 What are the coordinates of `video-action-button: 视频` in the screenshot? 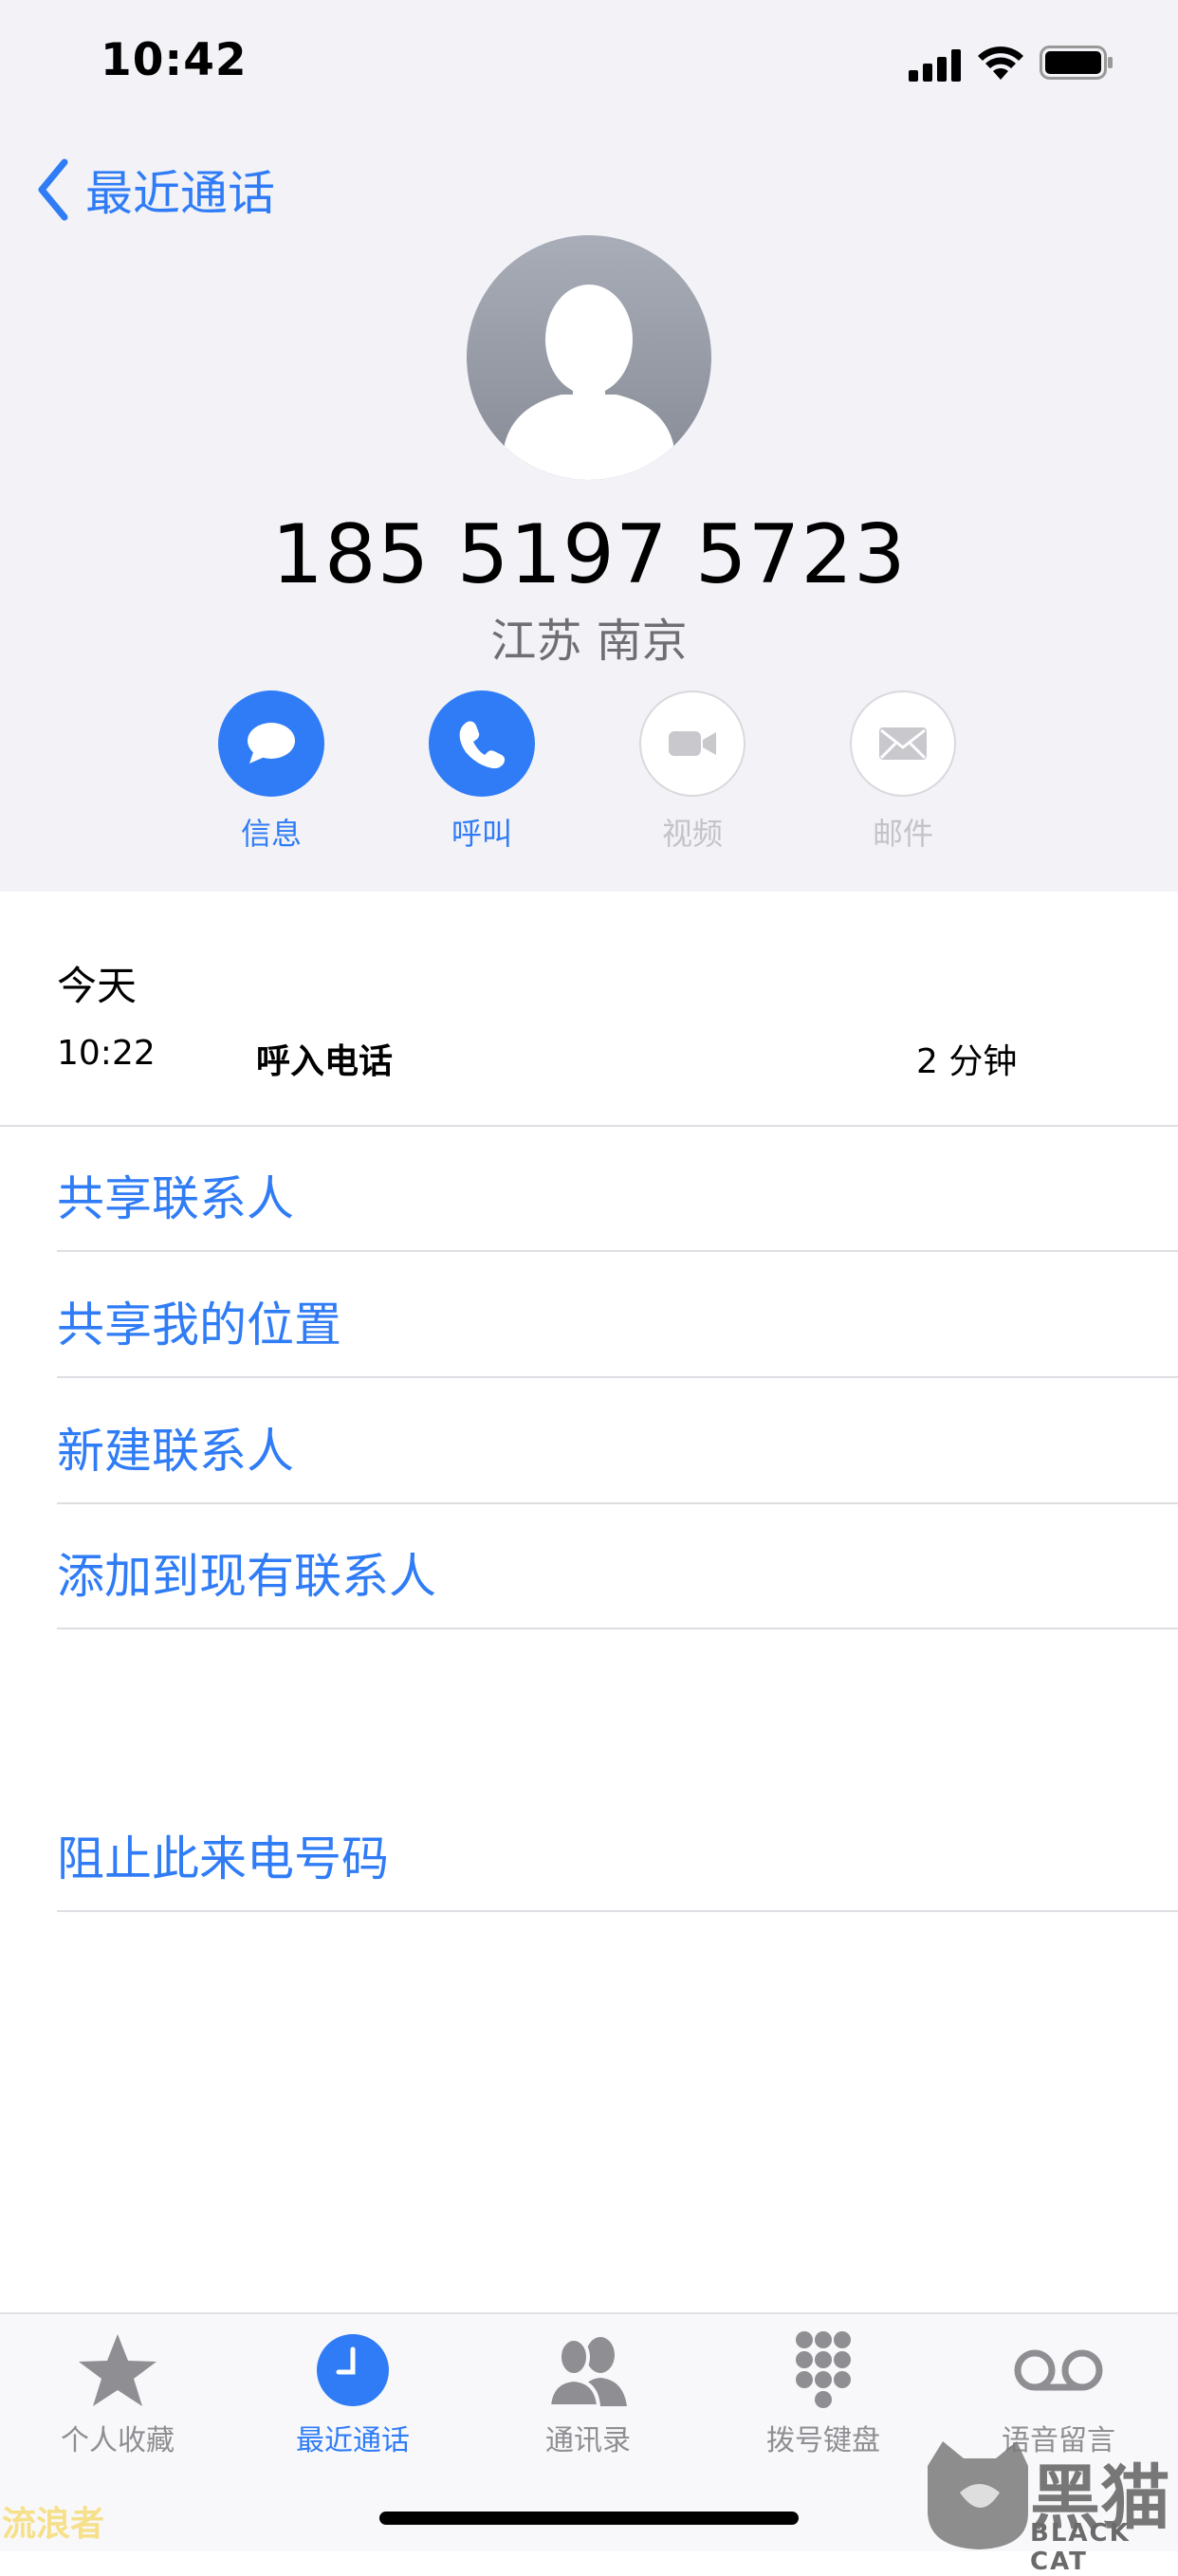 It's located at (693, 772).